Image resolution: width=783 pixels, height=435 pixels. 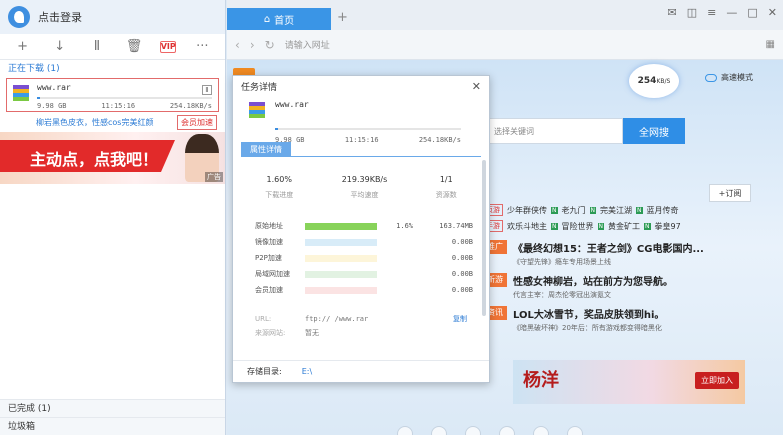 I want to click on storage-dir-link: E:\, so click(x=307, y=371).